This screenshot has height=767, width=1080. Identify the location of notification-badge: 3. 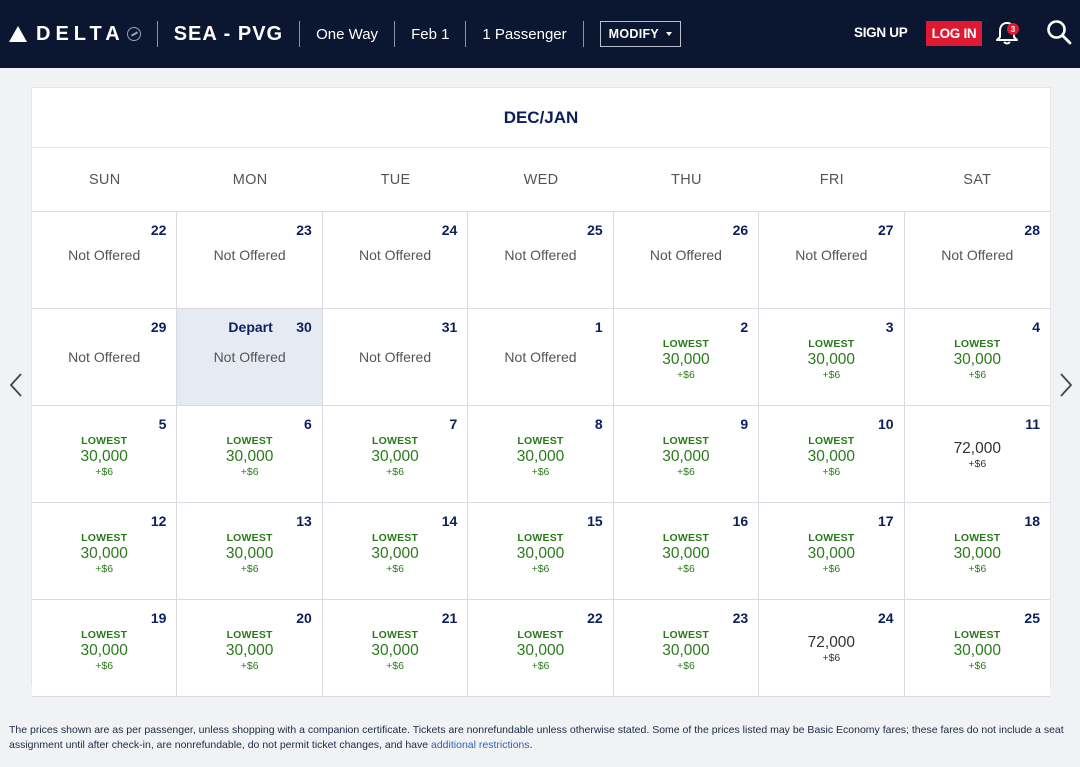
(1013, 29).